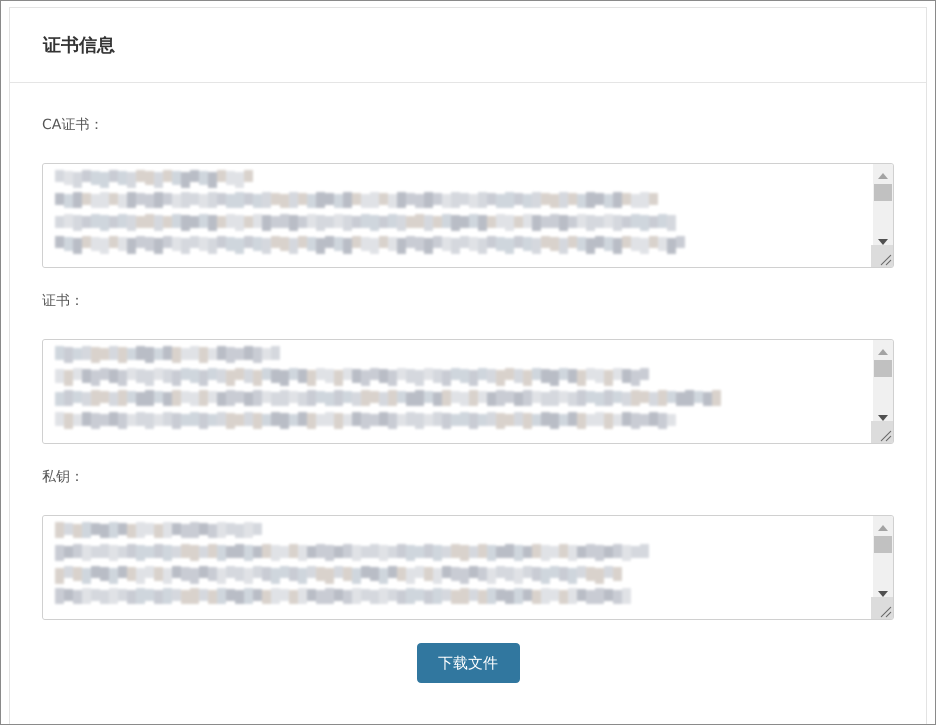 This screenshot has width=936, height=725. Describe the element at coordinates (63, 477) in the screenshot. I see `field-label: 私钥：` at that location.